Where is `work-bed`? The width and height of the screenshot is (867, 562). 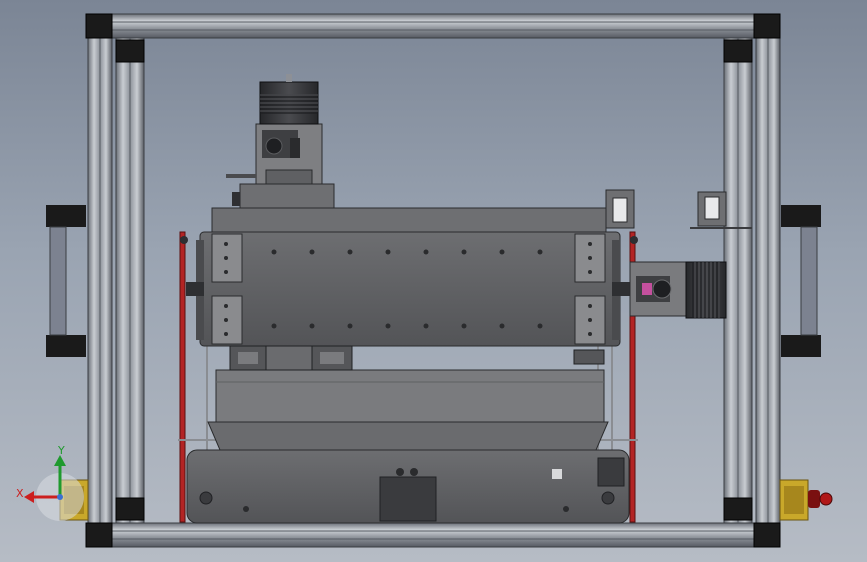
work-bed is located at coordinates (408, 410).